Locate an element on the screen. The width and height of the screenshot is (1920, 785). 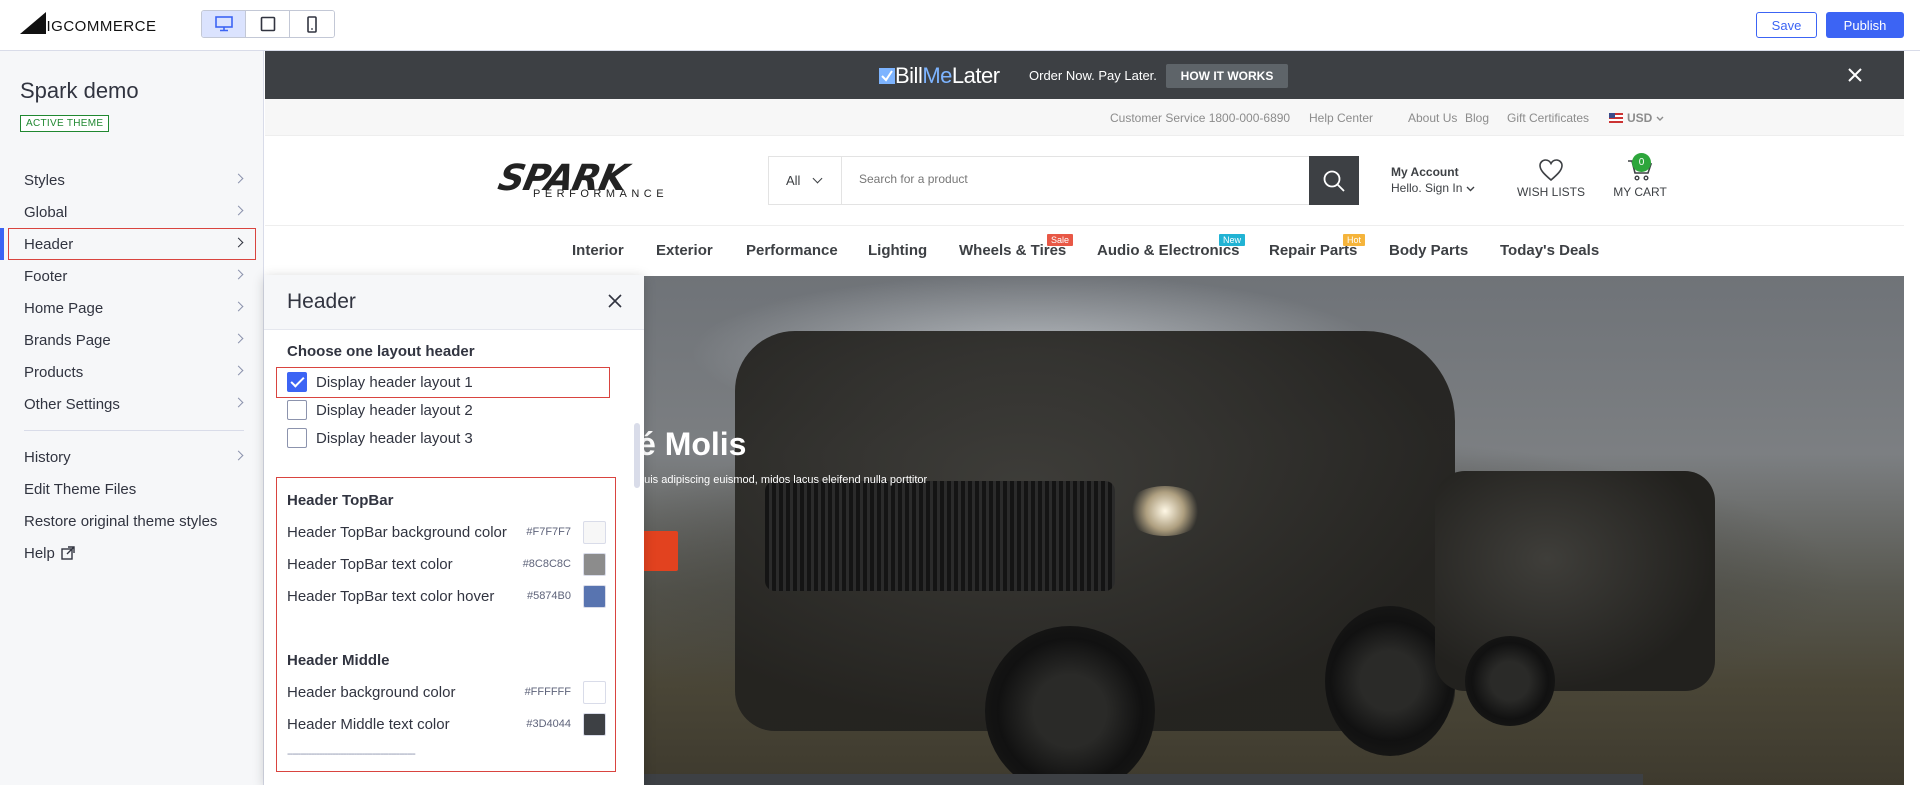
layout-section-title: Choose one layout header is located at coordinates (381, 351).